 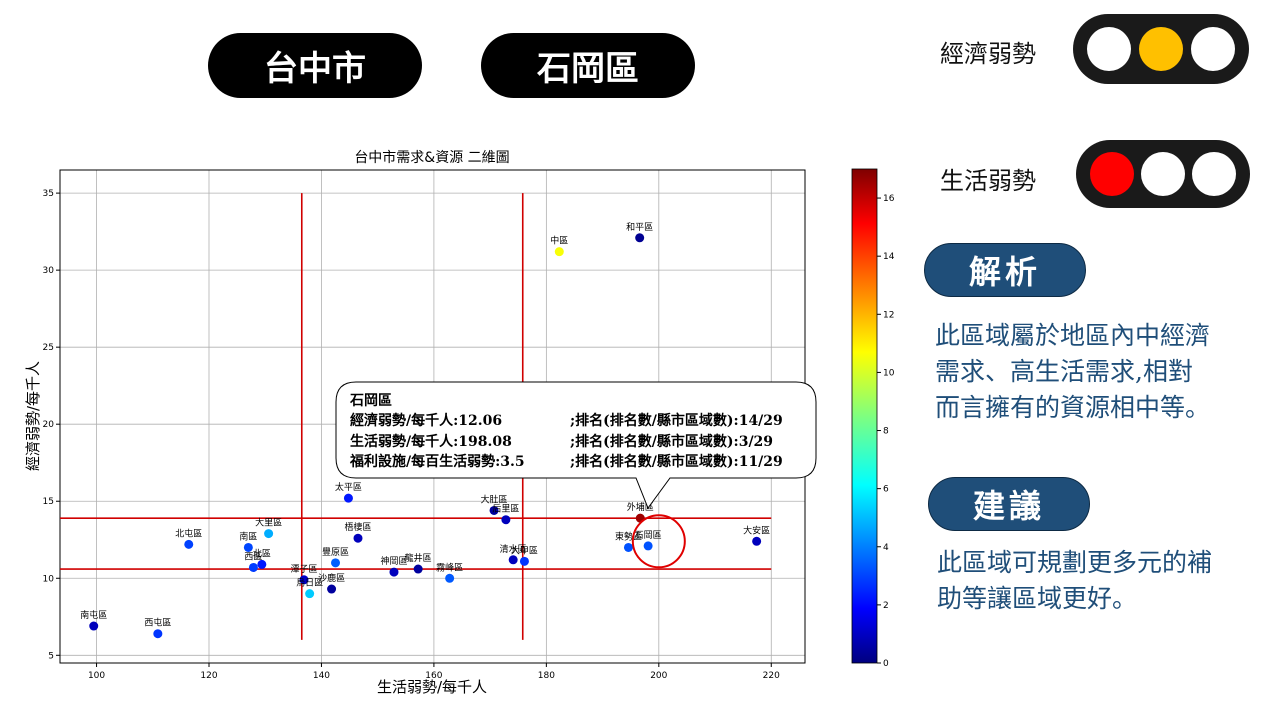 I want to click on y-tick-label: 30, so click(x=49, y=271).